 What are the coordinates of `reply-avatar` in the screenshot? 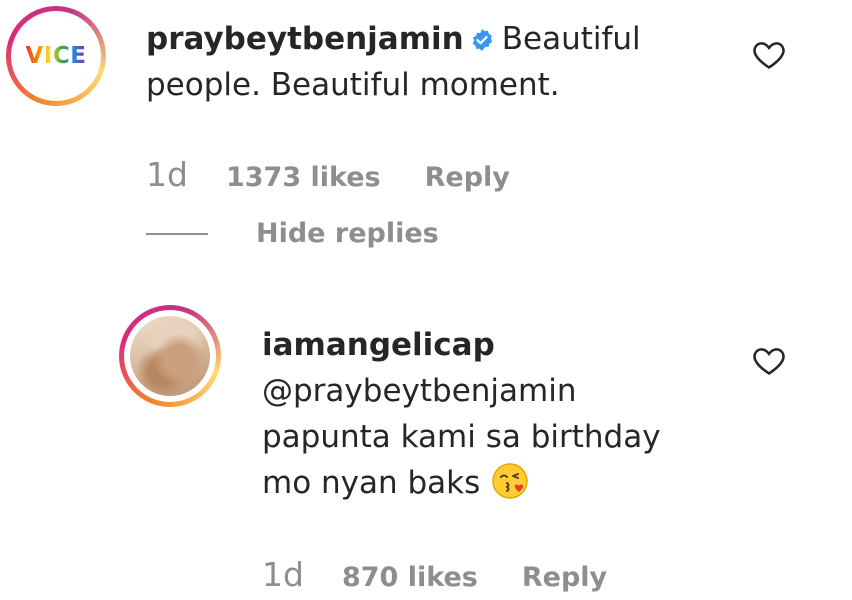 It's located at (170, 356).